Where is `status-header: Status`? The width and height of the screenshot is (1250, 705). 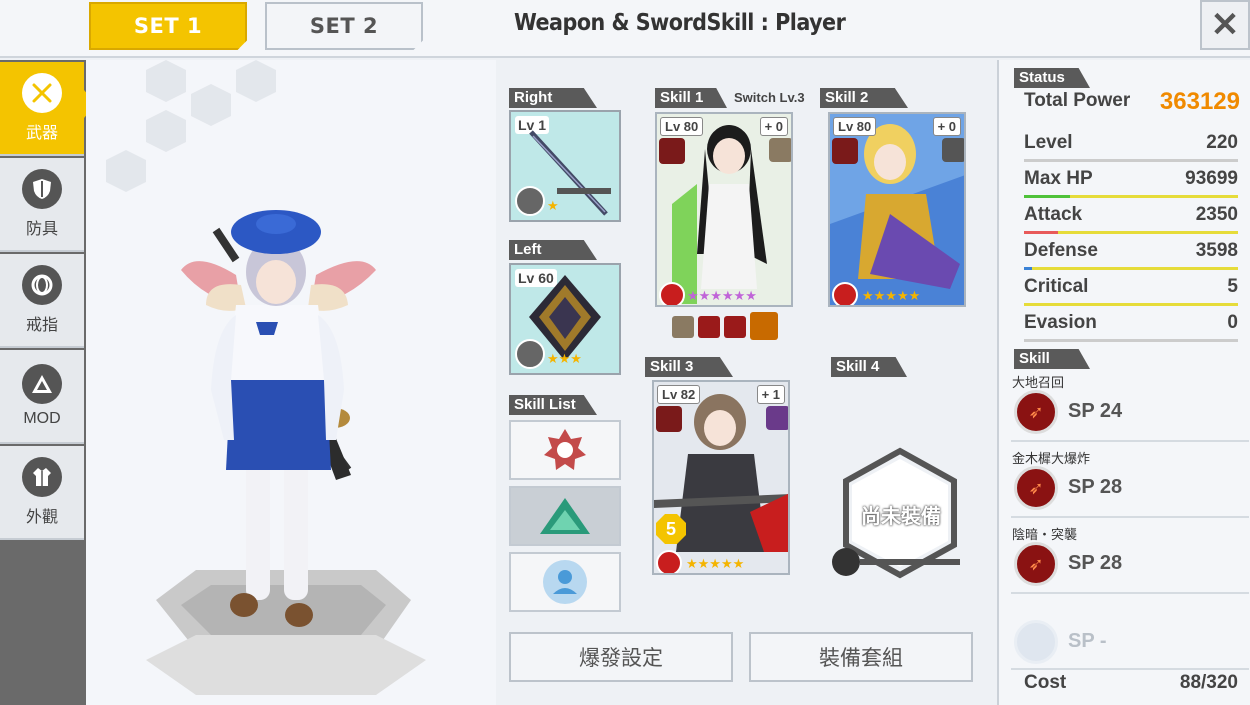 status-header: Status is located at coordinates (1052, 78).